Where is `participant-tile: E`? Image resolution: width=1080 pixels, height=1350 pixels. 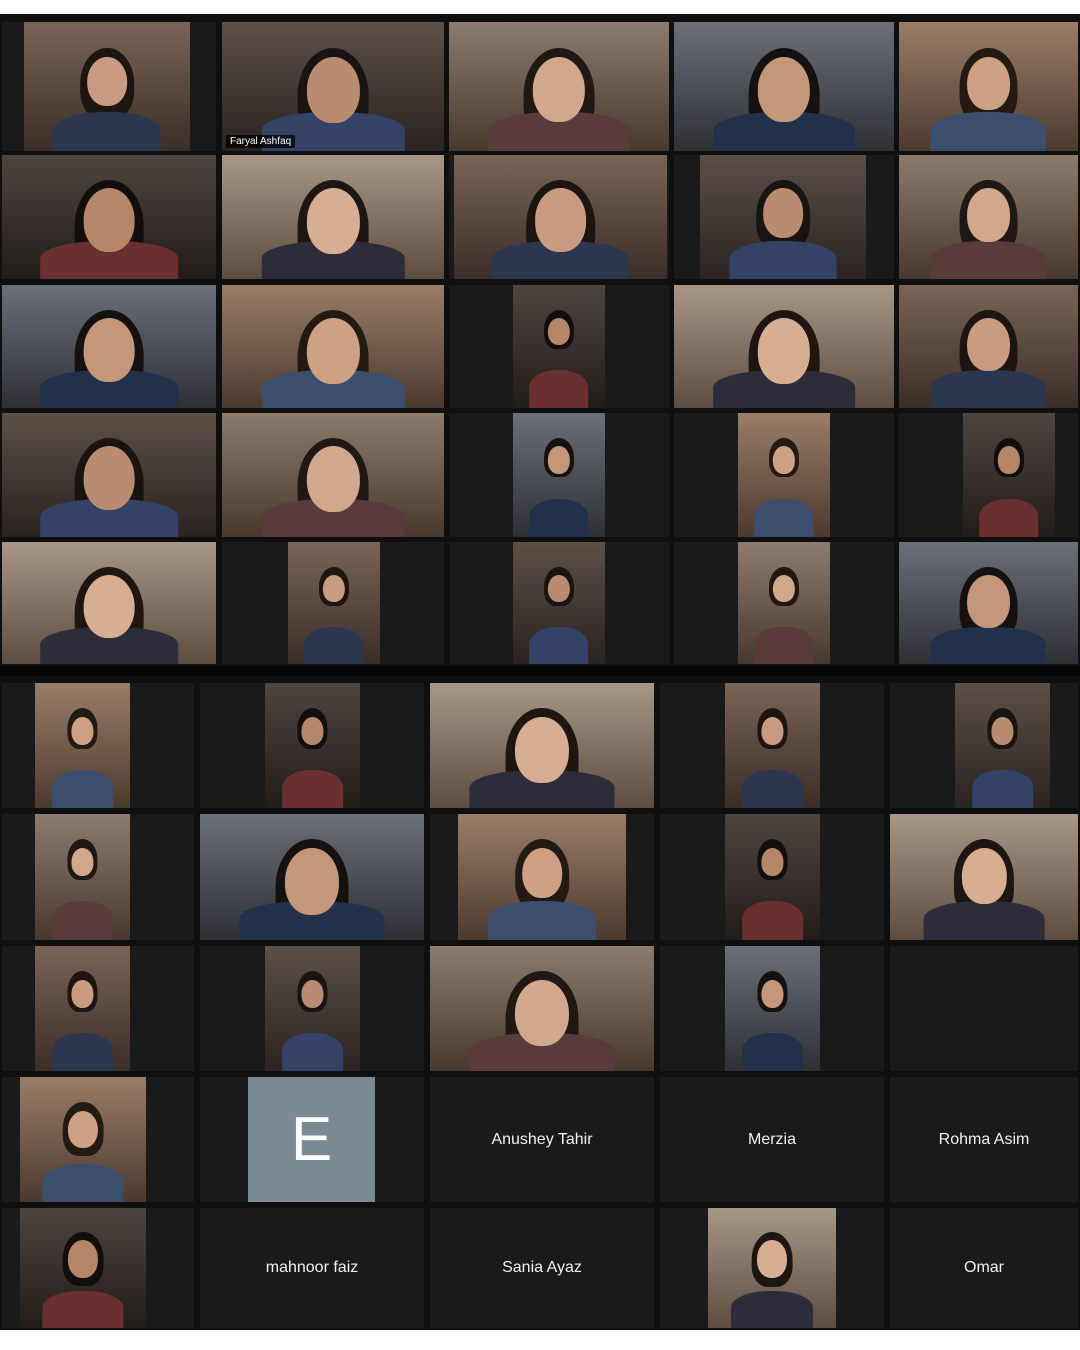
participant-tile: E is located at coordinates (312, 1139).